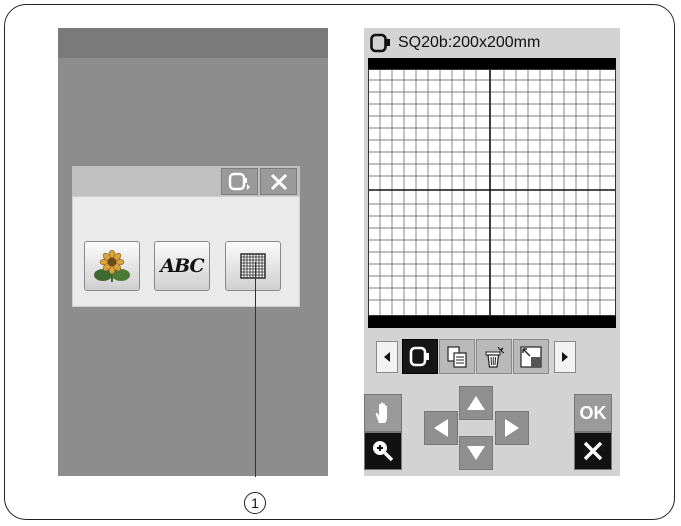 The height and width of the screenshot is (526, 681). I want to click on ok-label: OK, so click(593, 412).